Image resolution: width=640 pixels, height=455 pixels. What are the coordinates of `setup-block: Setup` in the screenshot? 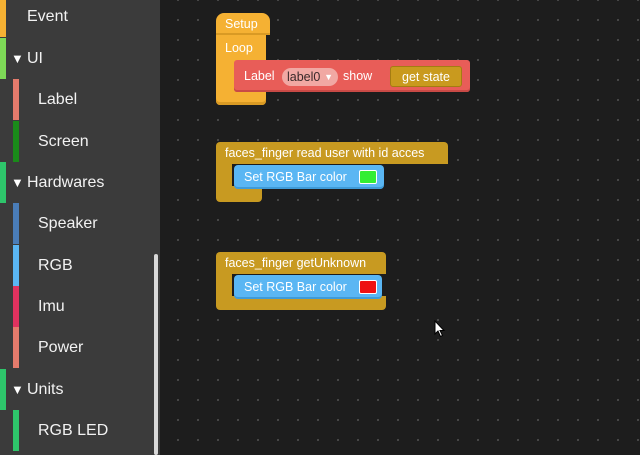 It's located at (243, 24).